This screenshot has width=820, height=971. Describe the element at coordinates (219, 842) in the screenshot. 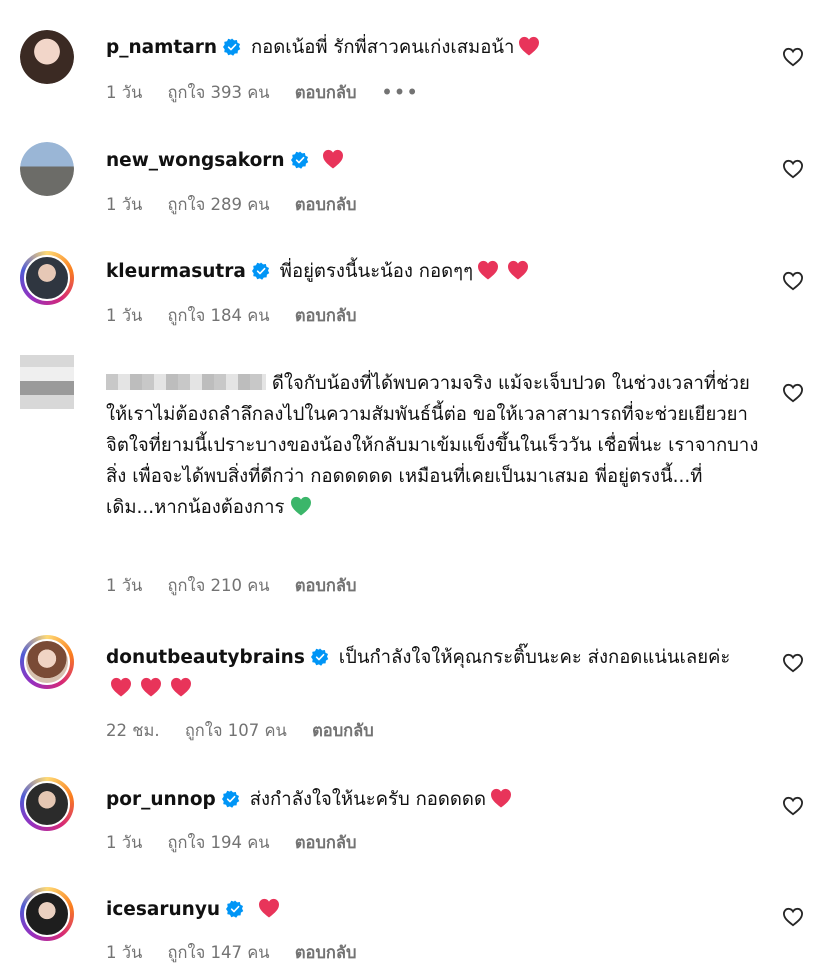

I see `like-count: ถูกใจ 194 คน` at that location.